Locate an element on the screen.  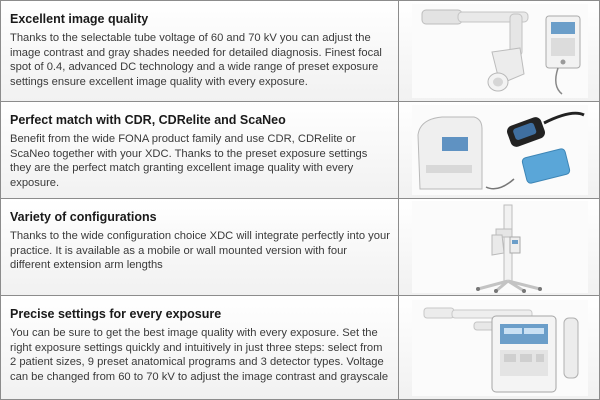
control-panel-image is located at coordinates (499, 347).